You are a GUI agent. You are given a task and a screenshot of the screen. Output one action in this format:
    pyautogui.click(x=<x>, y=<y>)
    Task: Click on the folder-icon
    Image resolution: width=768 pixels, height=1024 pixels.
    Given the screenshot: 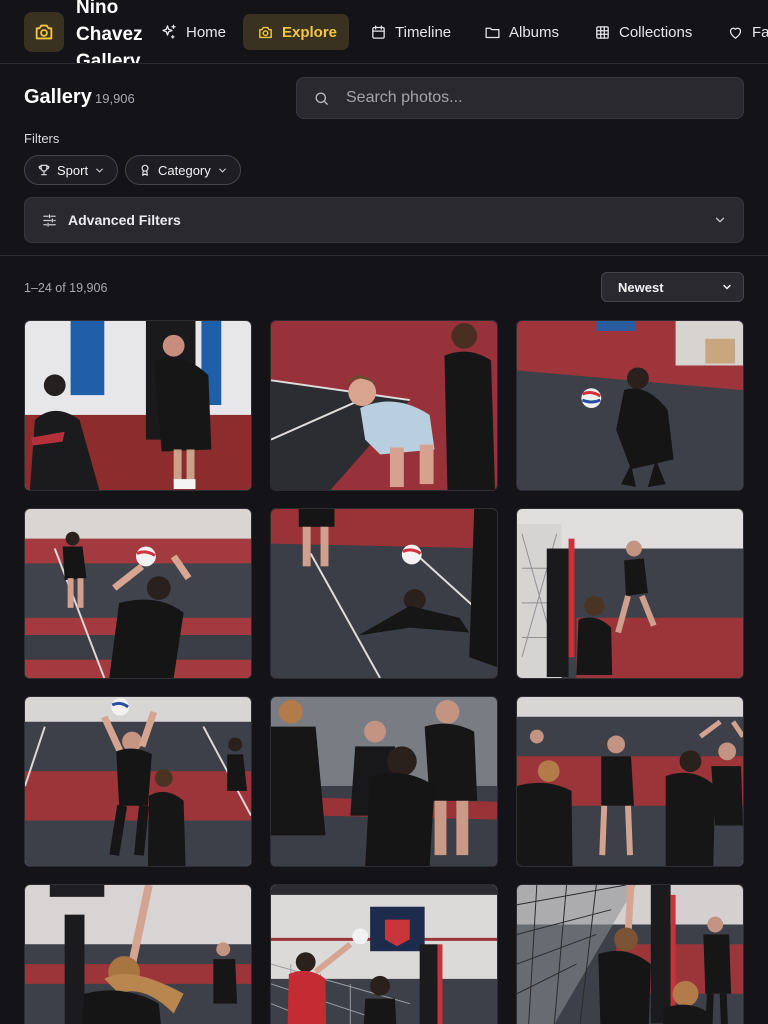 What is the action you would take?
    pyautogui.click(x=492, y=32)
    